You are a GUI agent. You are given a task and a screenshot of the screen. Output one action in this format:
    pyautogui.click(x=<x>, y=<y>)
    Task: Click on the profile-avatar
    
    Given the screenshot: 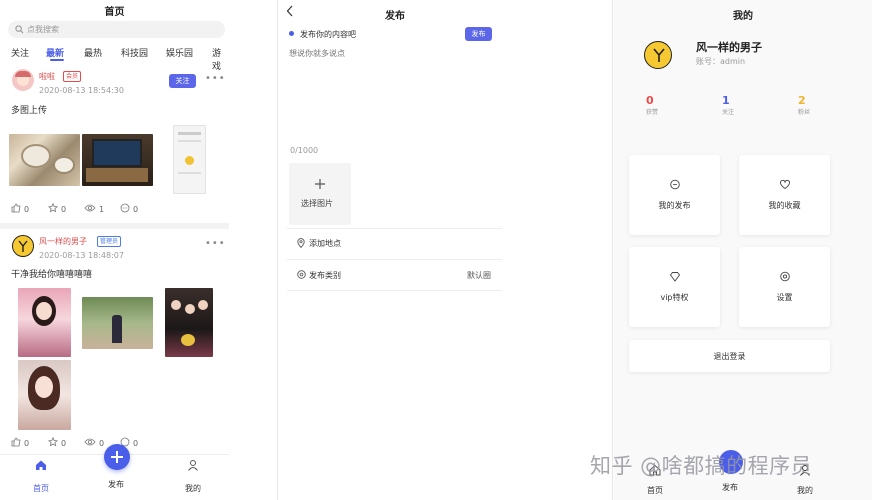 What is the action you would take?
    pyautogui.click(x=658, y=55)
    